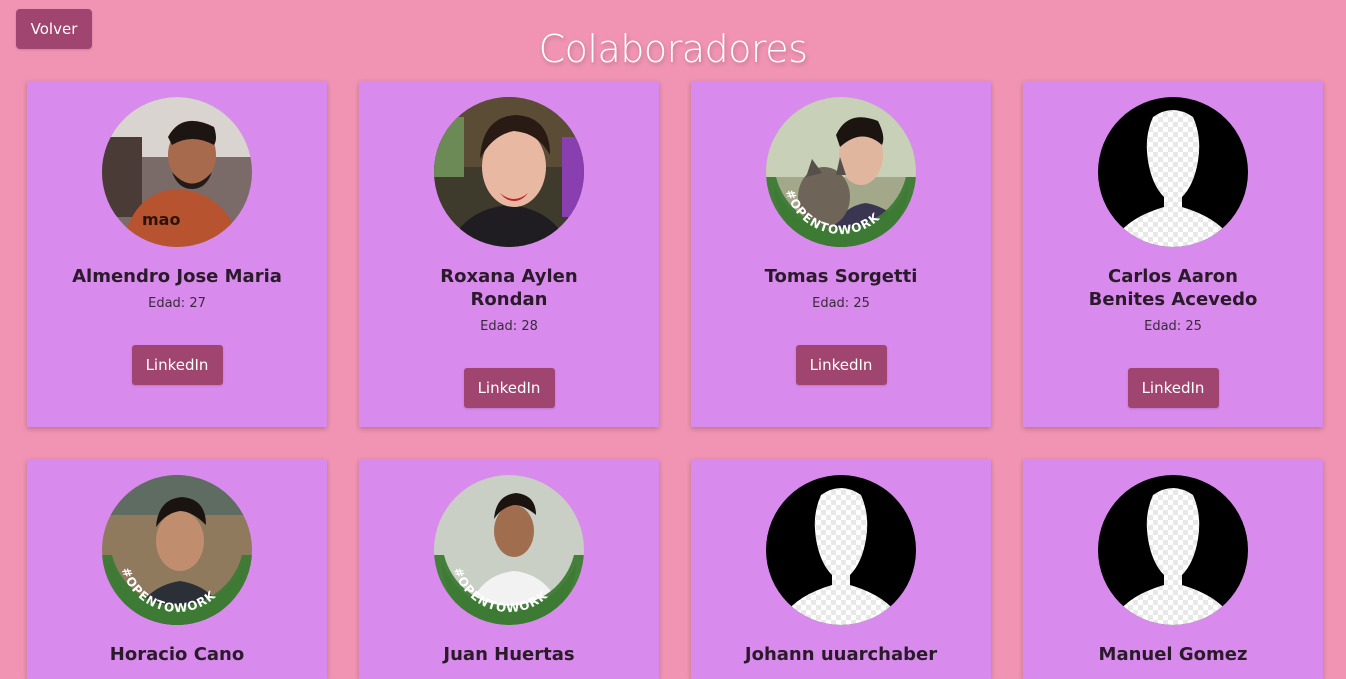 This screenshot has height=679, width=1346. What do you see at coordinates (177, 172) in the screenshot?
I see `avatar: mao` at bounding box center [177, 172].